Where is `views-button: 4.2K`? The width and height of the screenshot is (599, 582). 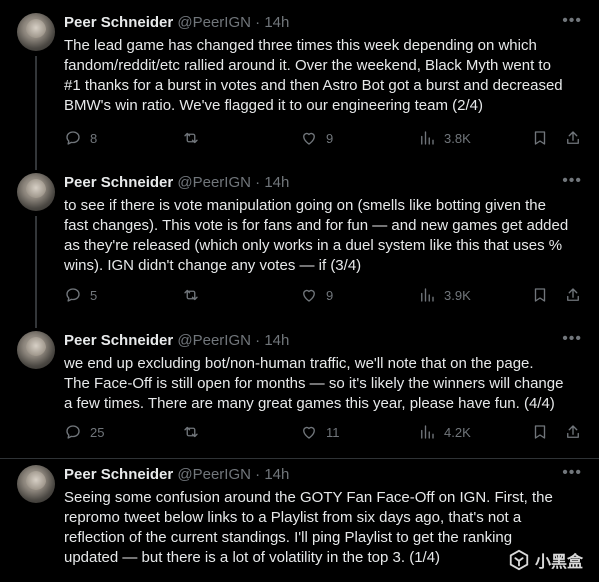 views-button: 4.2K is located at coordinates (444, 432).